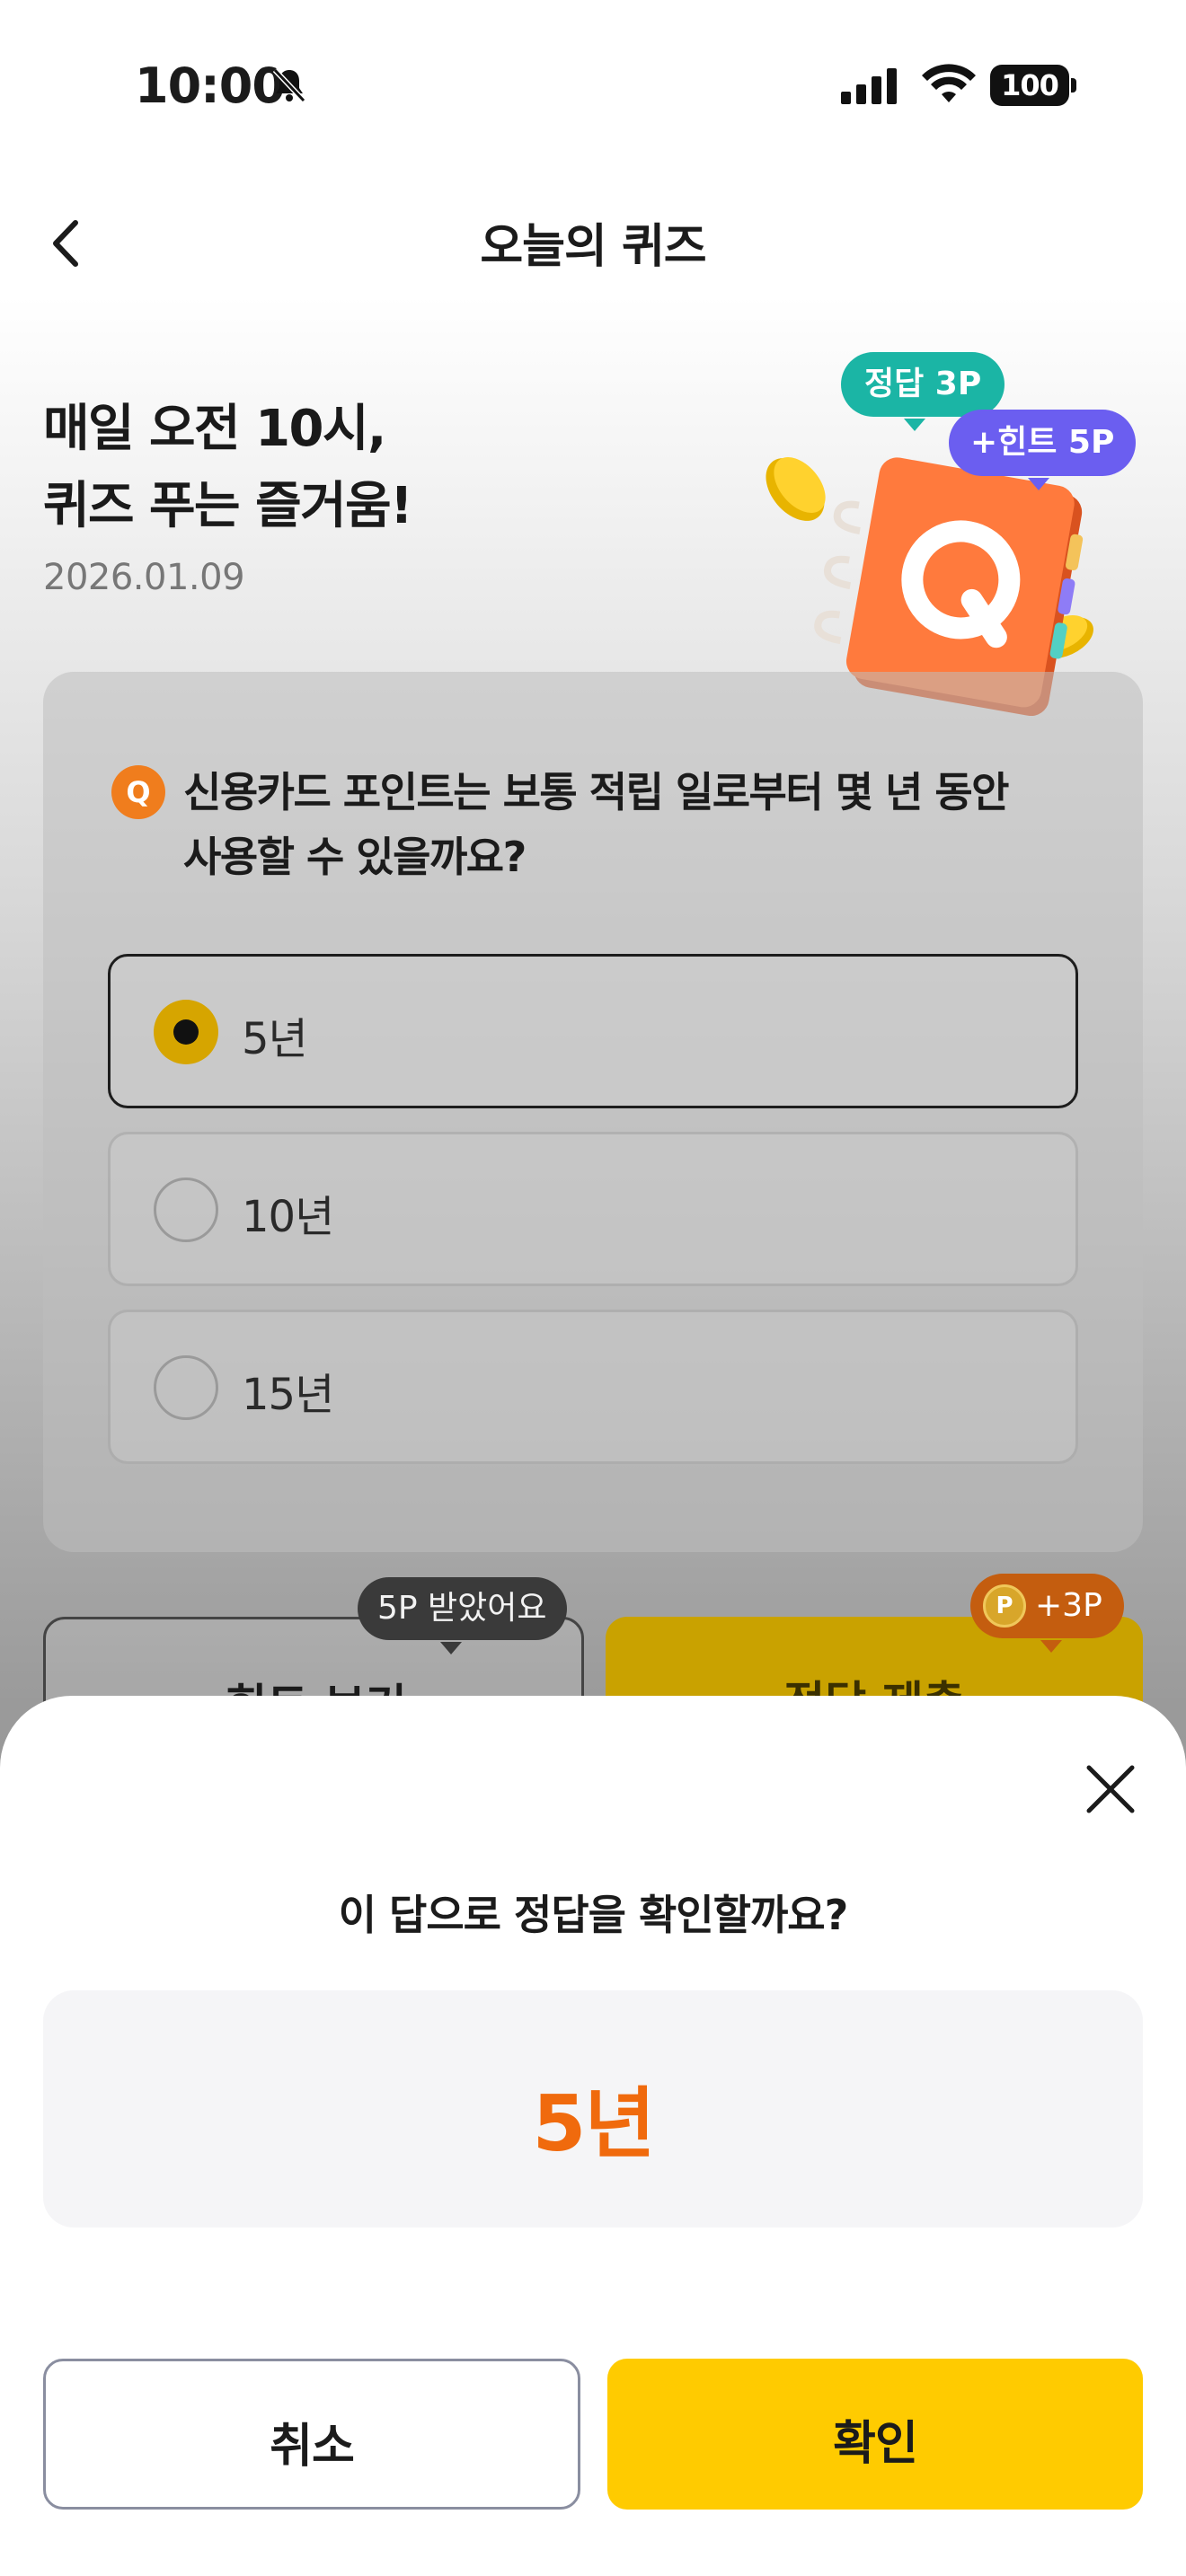 The image size is (1186, 2576). I want to click on submit-points-tooltip: P +3P, so click(1047, 1613).